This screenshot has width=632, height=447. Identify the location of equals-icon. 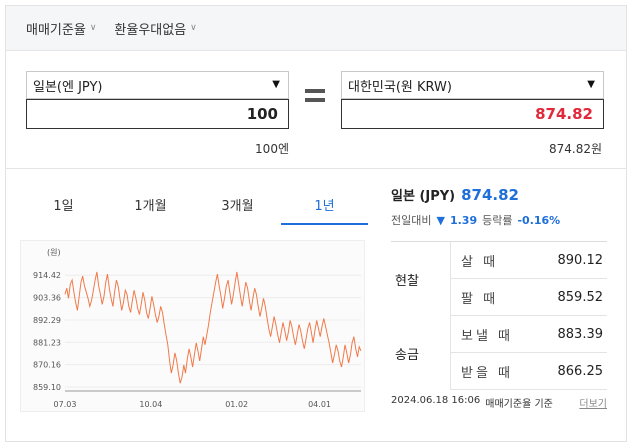
(315, 97).